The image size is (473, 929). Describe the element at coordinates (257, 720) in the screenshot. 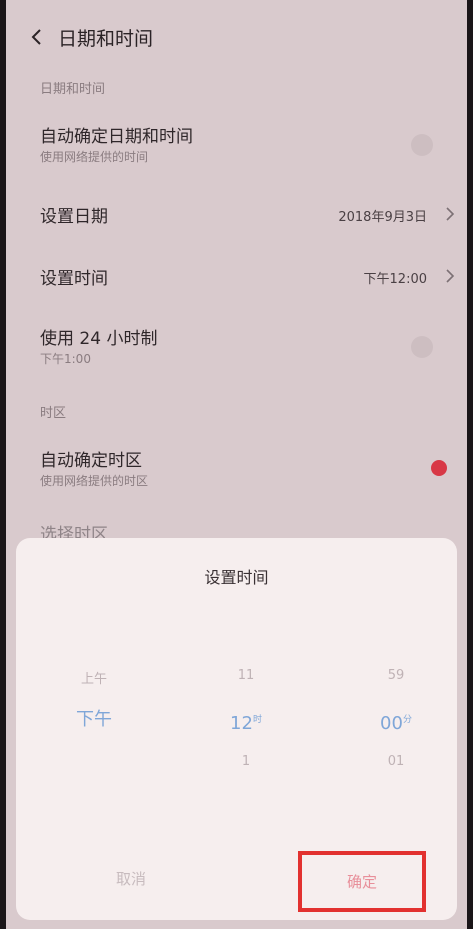

I see `hour-suffix: 时` at that location.